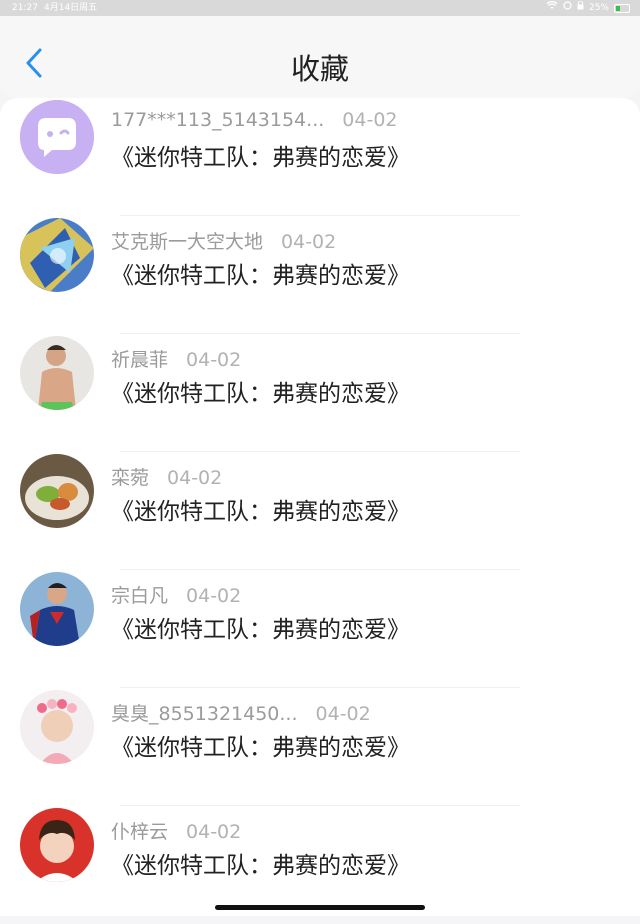 The image size is (640, 924). I want to click on battery-percent: 25%, so click(598, 8).